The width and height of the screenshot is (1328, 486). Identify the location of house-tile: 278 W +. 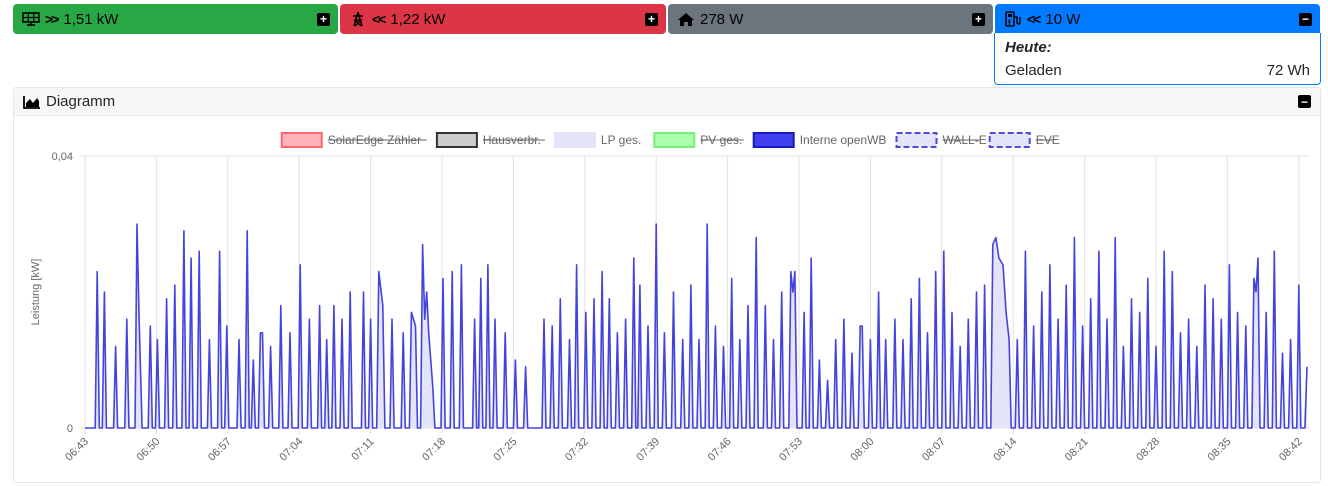
(830, 19).